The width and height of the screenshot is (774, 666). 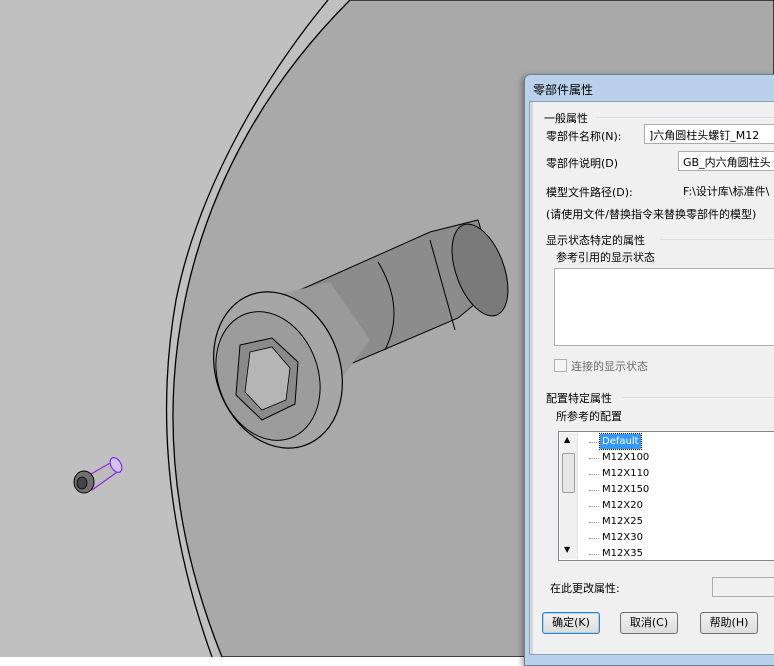 What do you see at coordinates (649, 623) in the screenshot?
I see `cancel-button: 取消(C)` at bounding box center [649, 623].